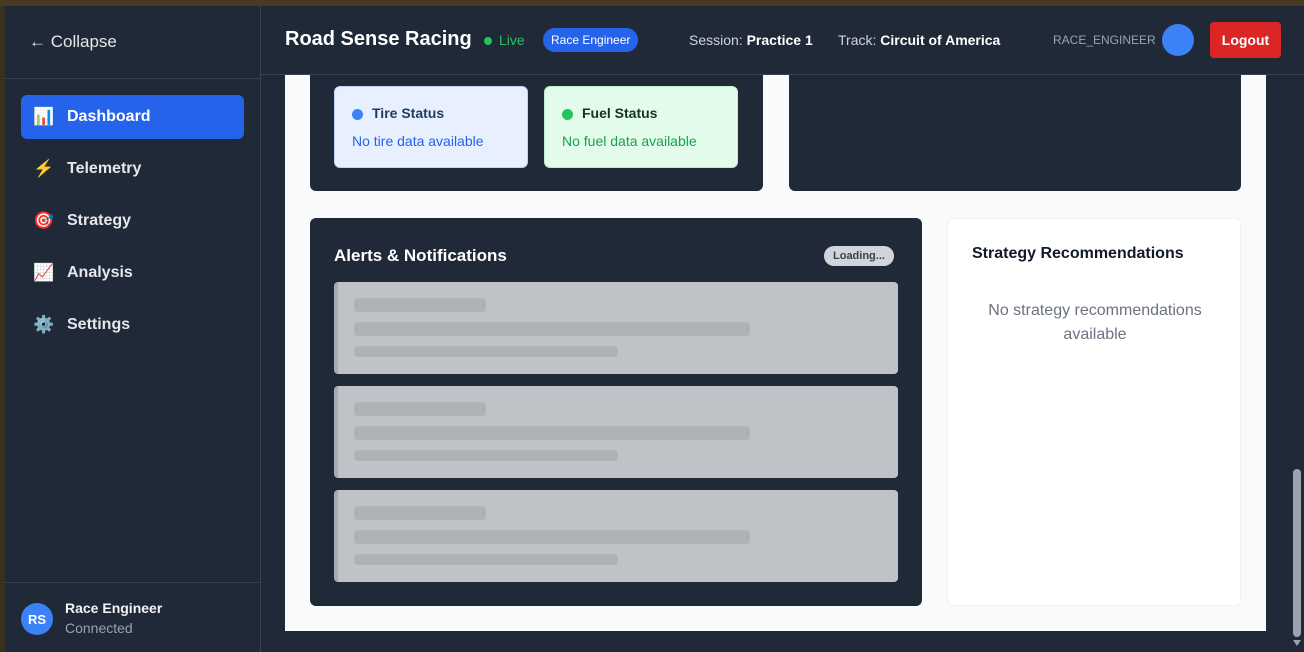 The image size is (1304, 652). I want to click on trend-chart-icon: 📈, so click(44, 272).